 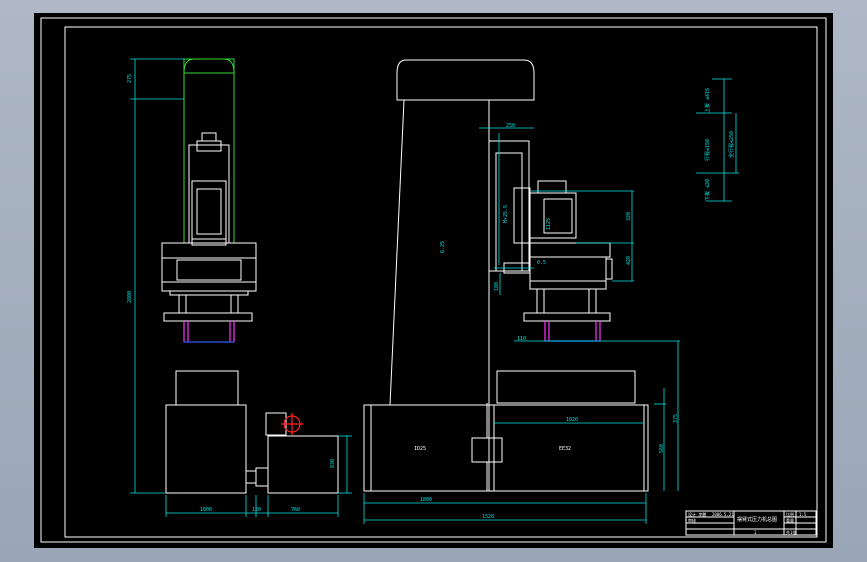 What do you see at coordinates (731, 144) in the screenshot?
I see `legend-c: 全行程≤250` at bounding box center [731, 144].